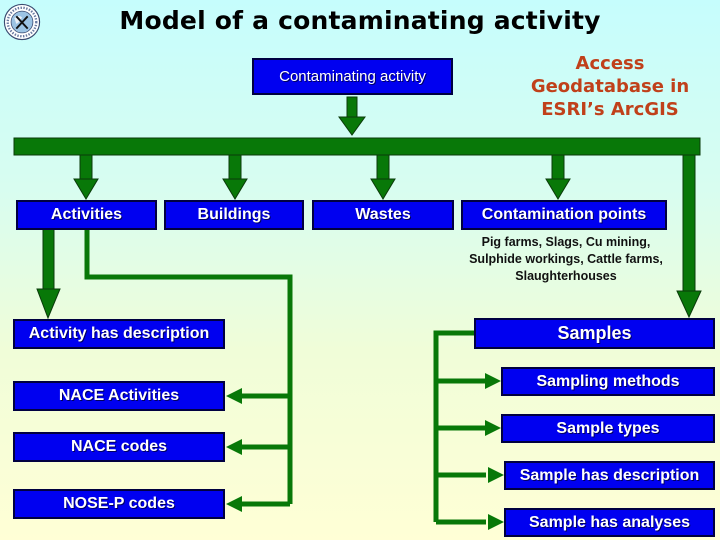 This screenshot has height=540, width=720. I want to click on arrow-to-contamination-points, so click(558, 177).